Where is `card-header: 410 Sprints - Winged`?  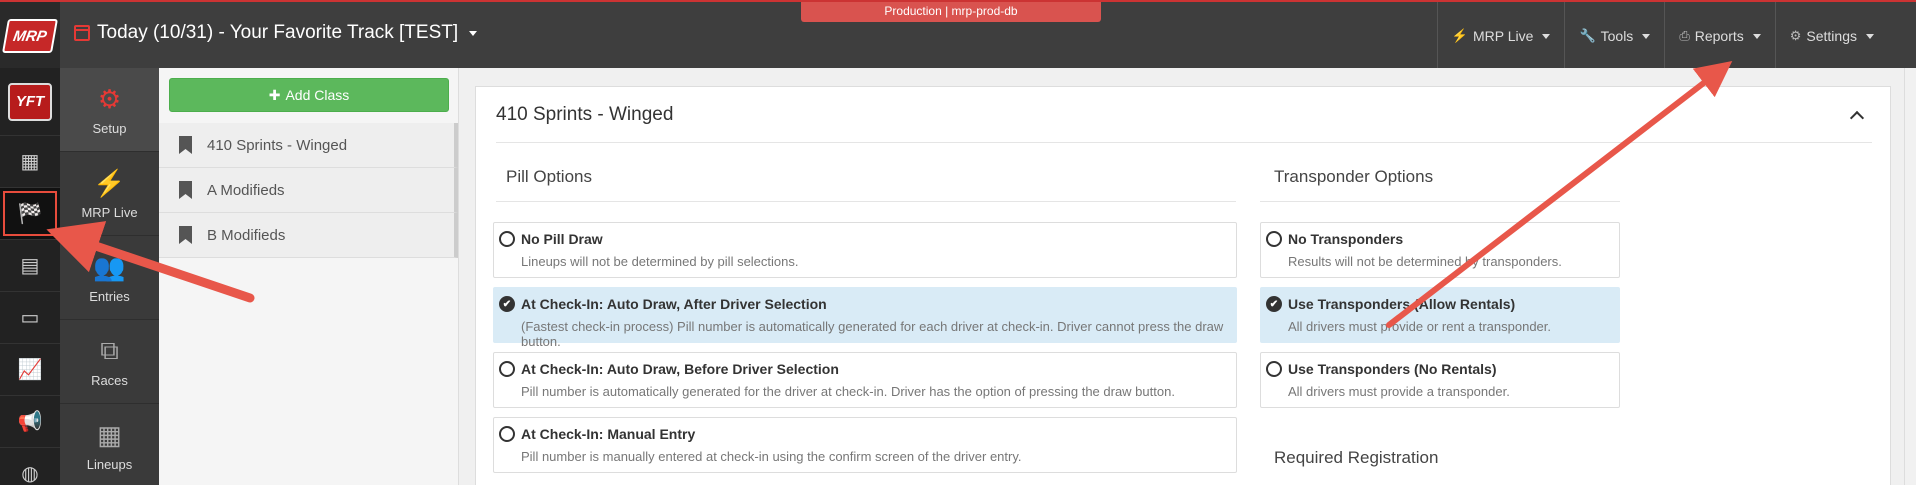 card-header: 410 Sprints - Winged is located at coordinates (1184, 115).